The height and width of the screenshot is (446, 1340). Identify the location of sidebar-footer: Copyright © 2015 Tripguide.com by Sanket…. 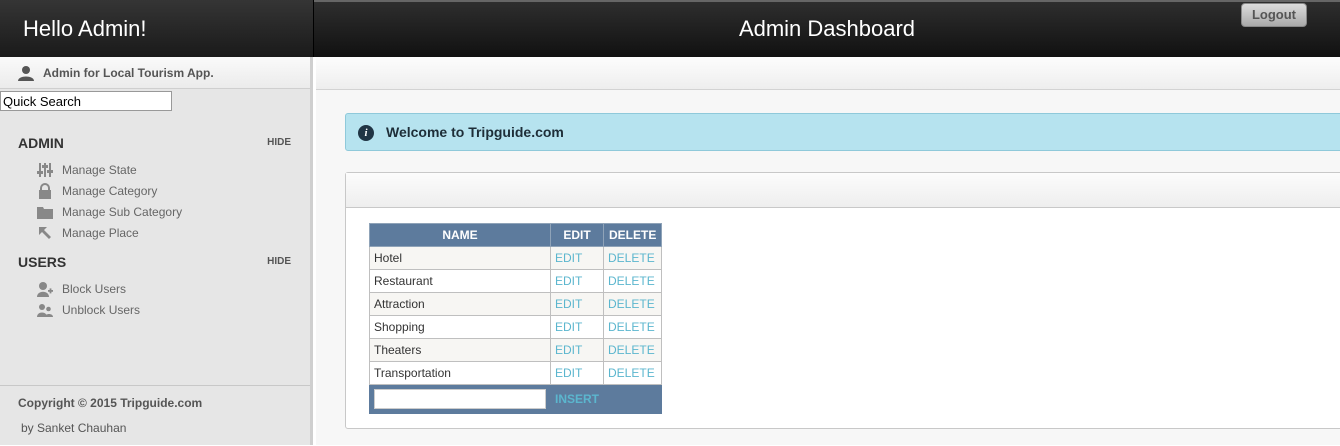
(155, 415).